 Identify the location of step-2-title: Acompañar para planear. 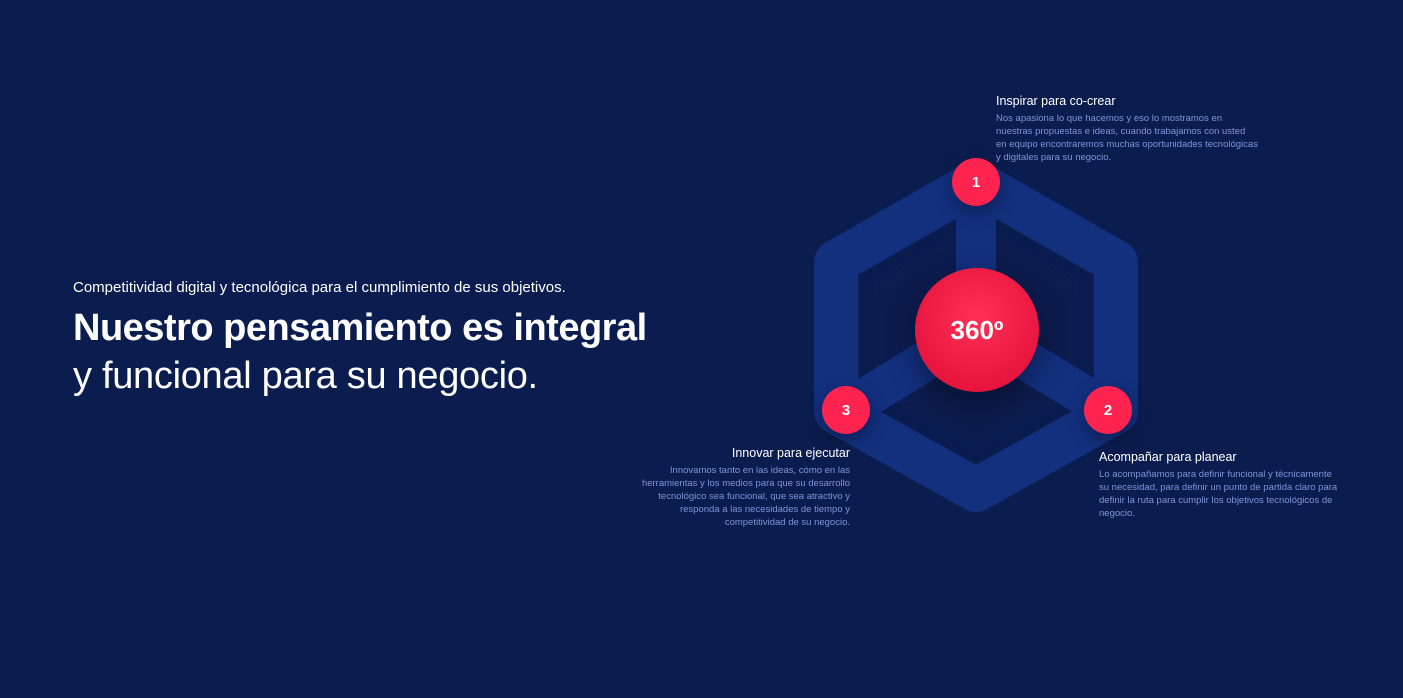
(1168, 457).